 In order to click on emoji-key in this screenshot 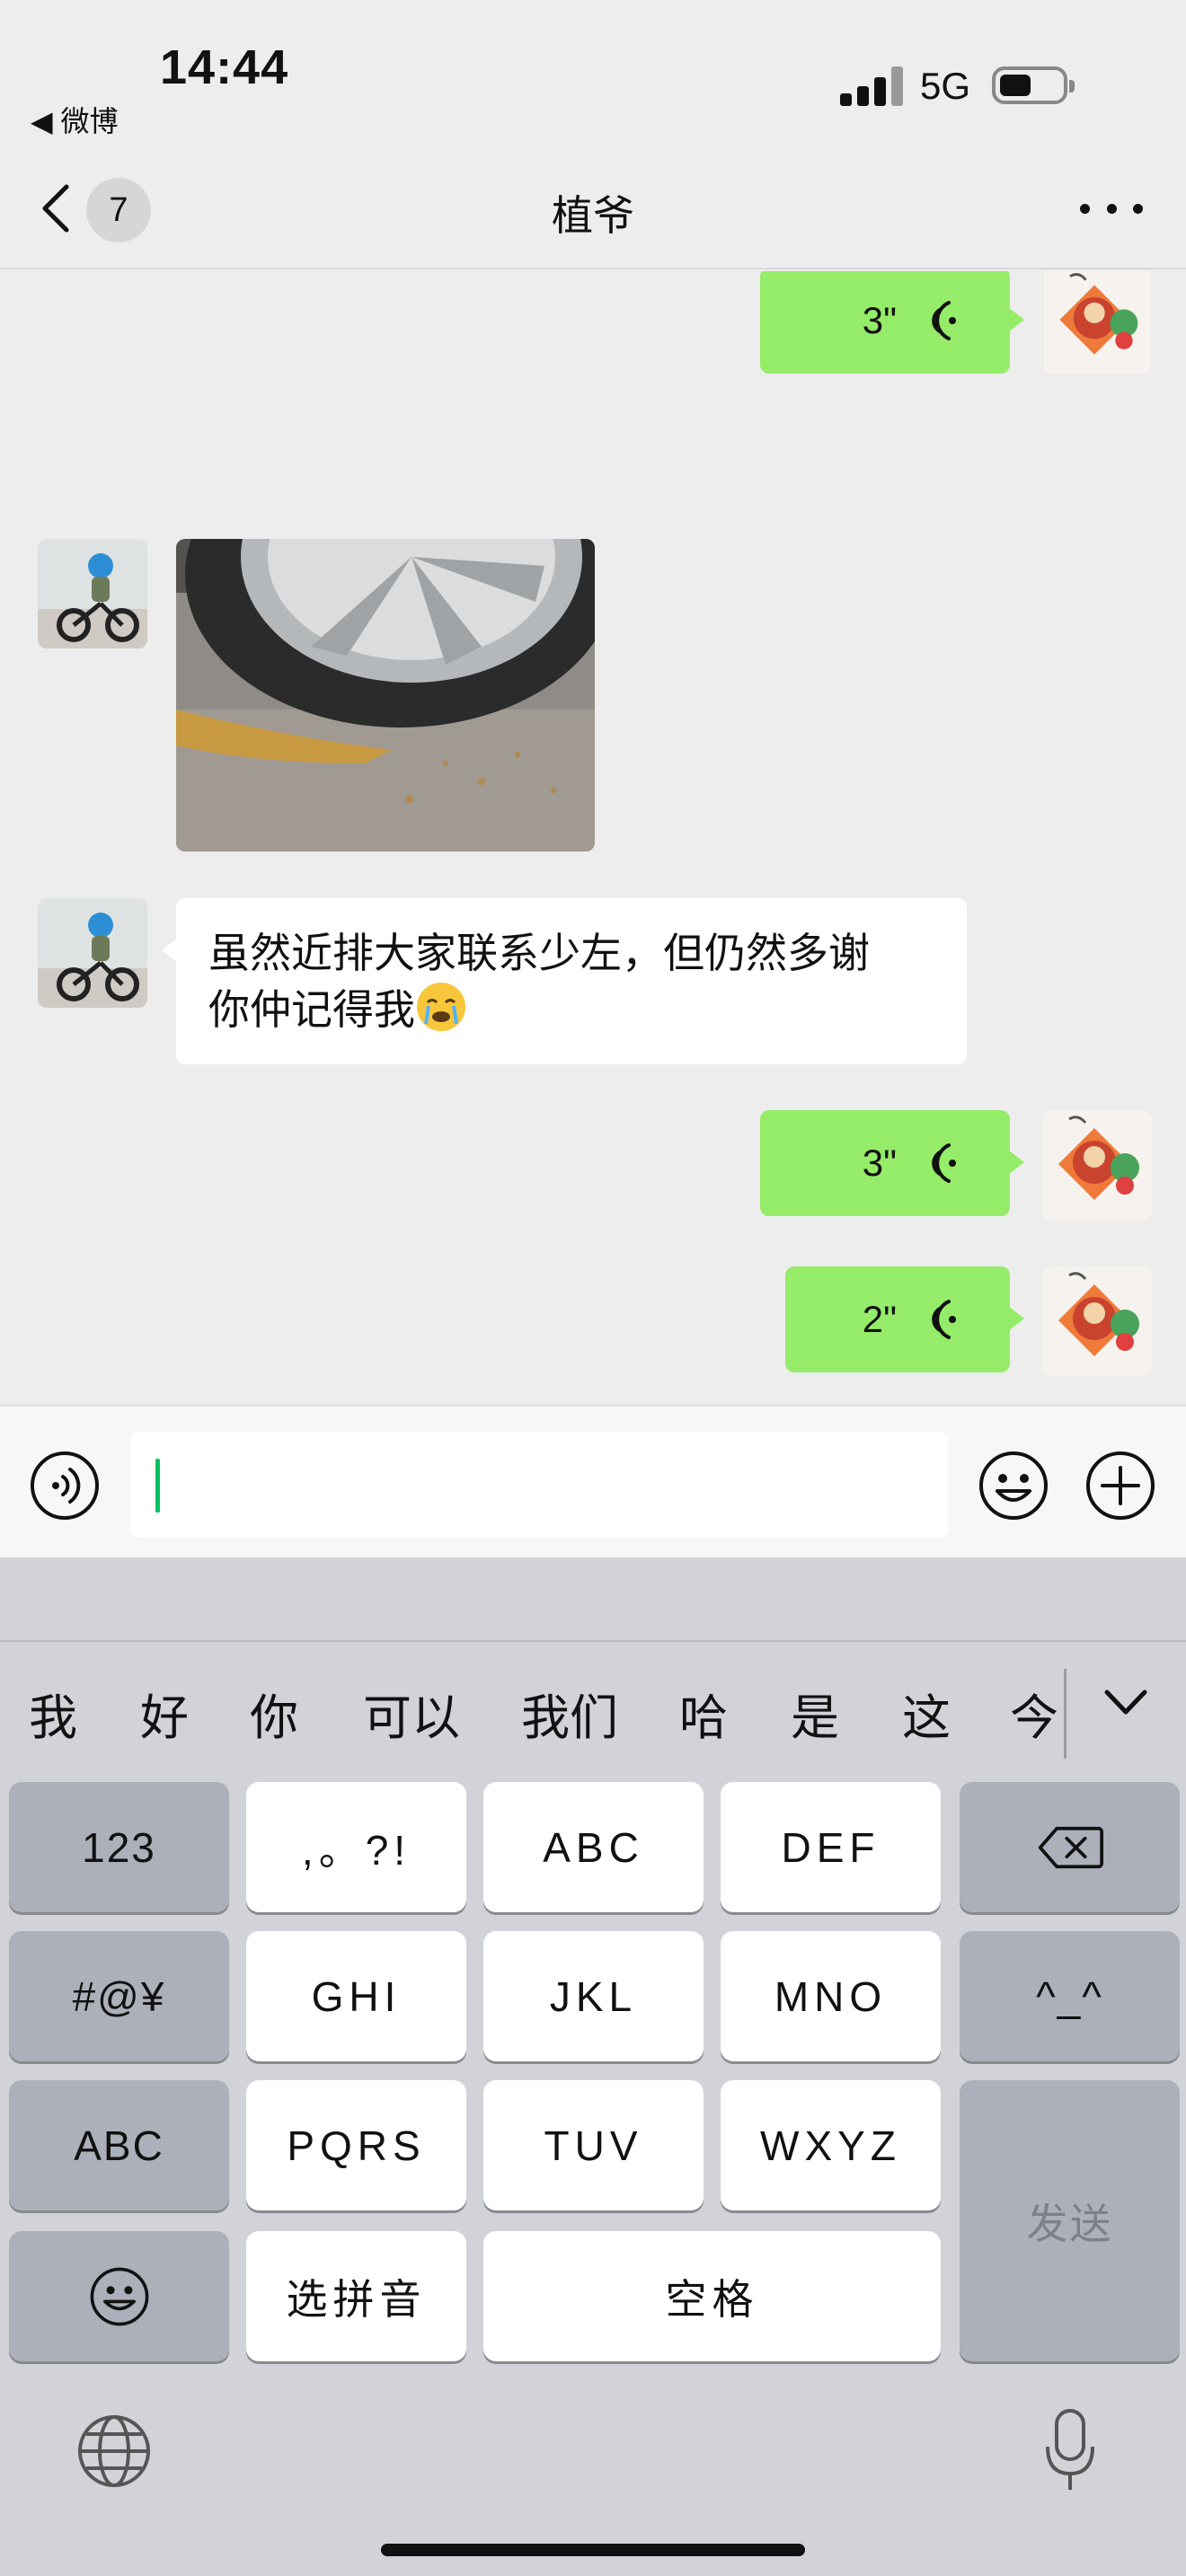, I will do `click(119, 2296)`.